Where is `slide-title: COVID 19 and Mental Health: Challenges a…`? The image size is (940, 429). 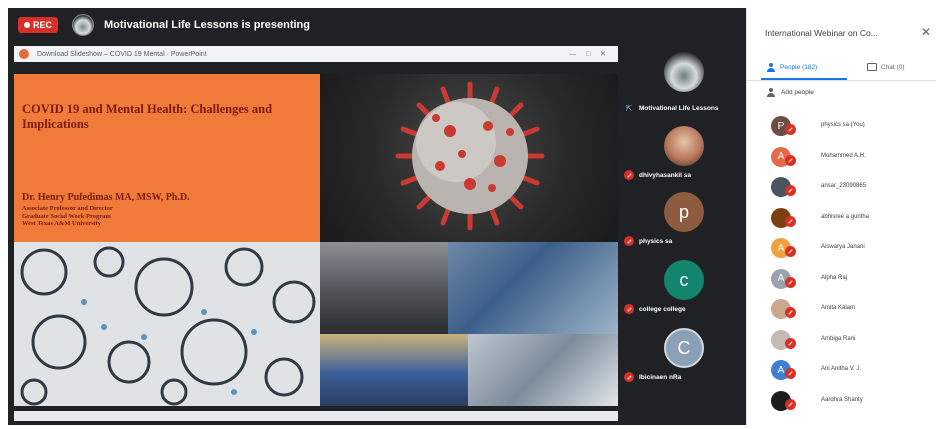
slide-title: COVID 19 and Mental Health: Challenges a… is located at coordinates (147, 116).